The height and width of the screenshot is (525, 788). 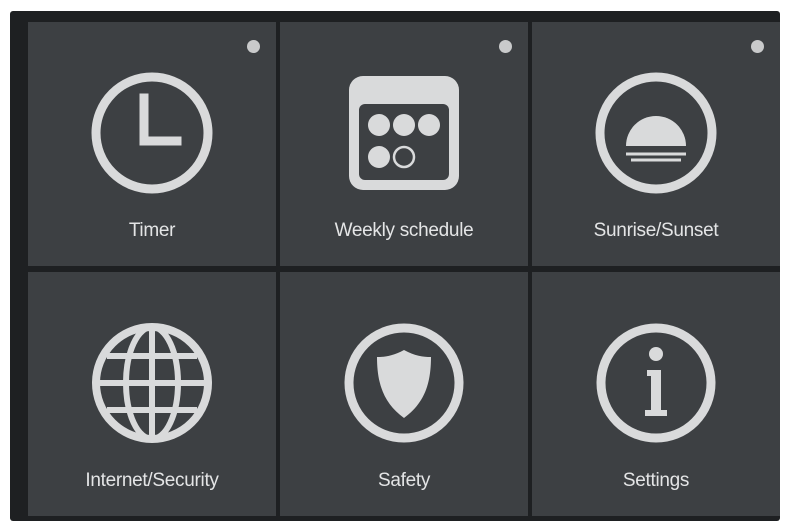 I want to click on tile-settings: Settings, so click(x=656, y=394).